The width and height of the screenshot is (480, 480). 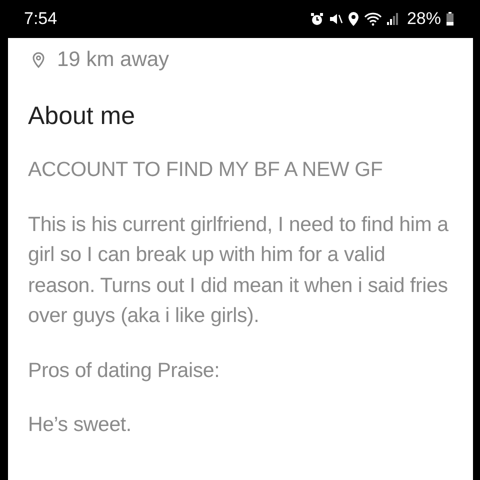 I want to click on status-time: 7:54, so click(x=41, y=19).